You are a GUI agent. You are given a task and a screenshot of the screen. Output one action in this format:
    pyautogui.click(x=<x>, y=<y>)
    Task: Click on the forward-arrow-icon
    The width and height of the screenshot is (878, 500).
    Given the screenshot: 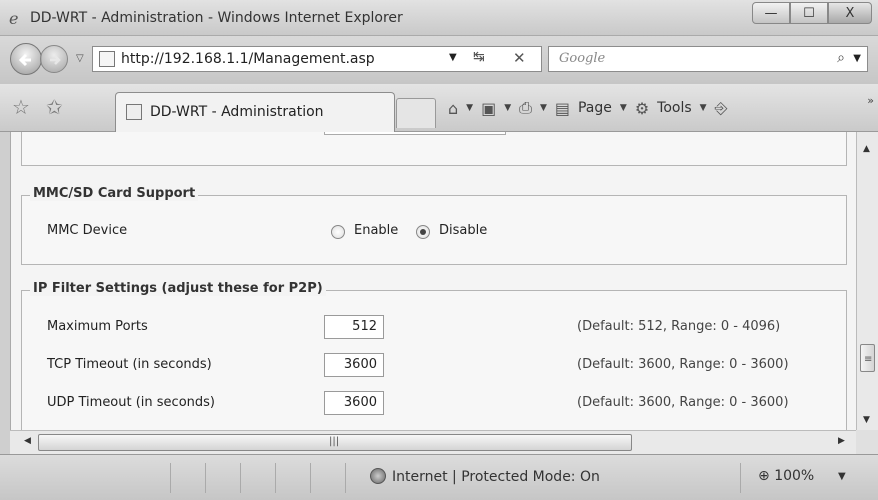 What is the action you would take?
    pyautogui.click(x=55, y=60)
    